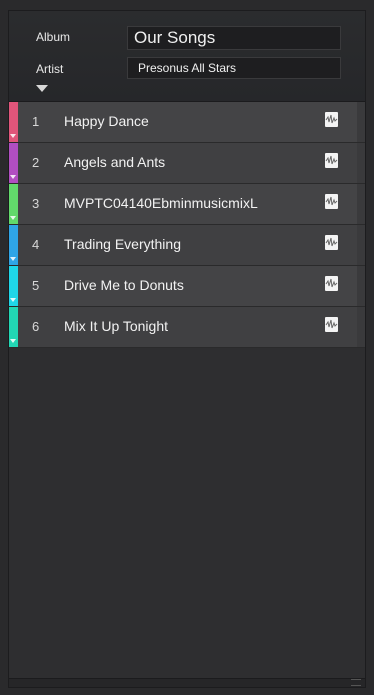  I want to click on track-number: 6, so click(36, 326).